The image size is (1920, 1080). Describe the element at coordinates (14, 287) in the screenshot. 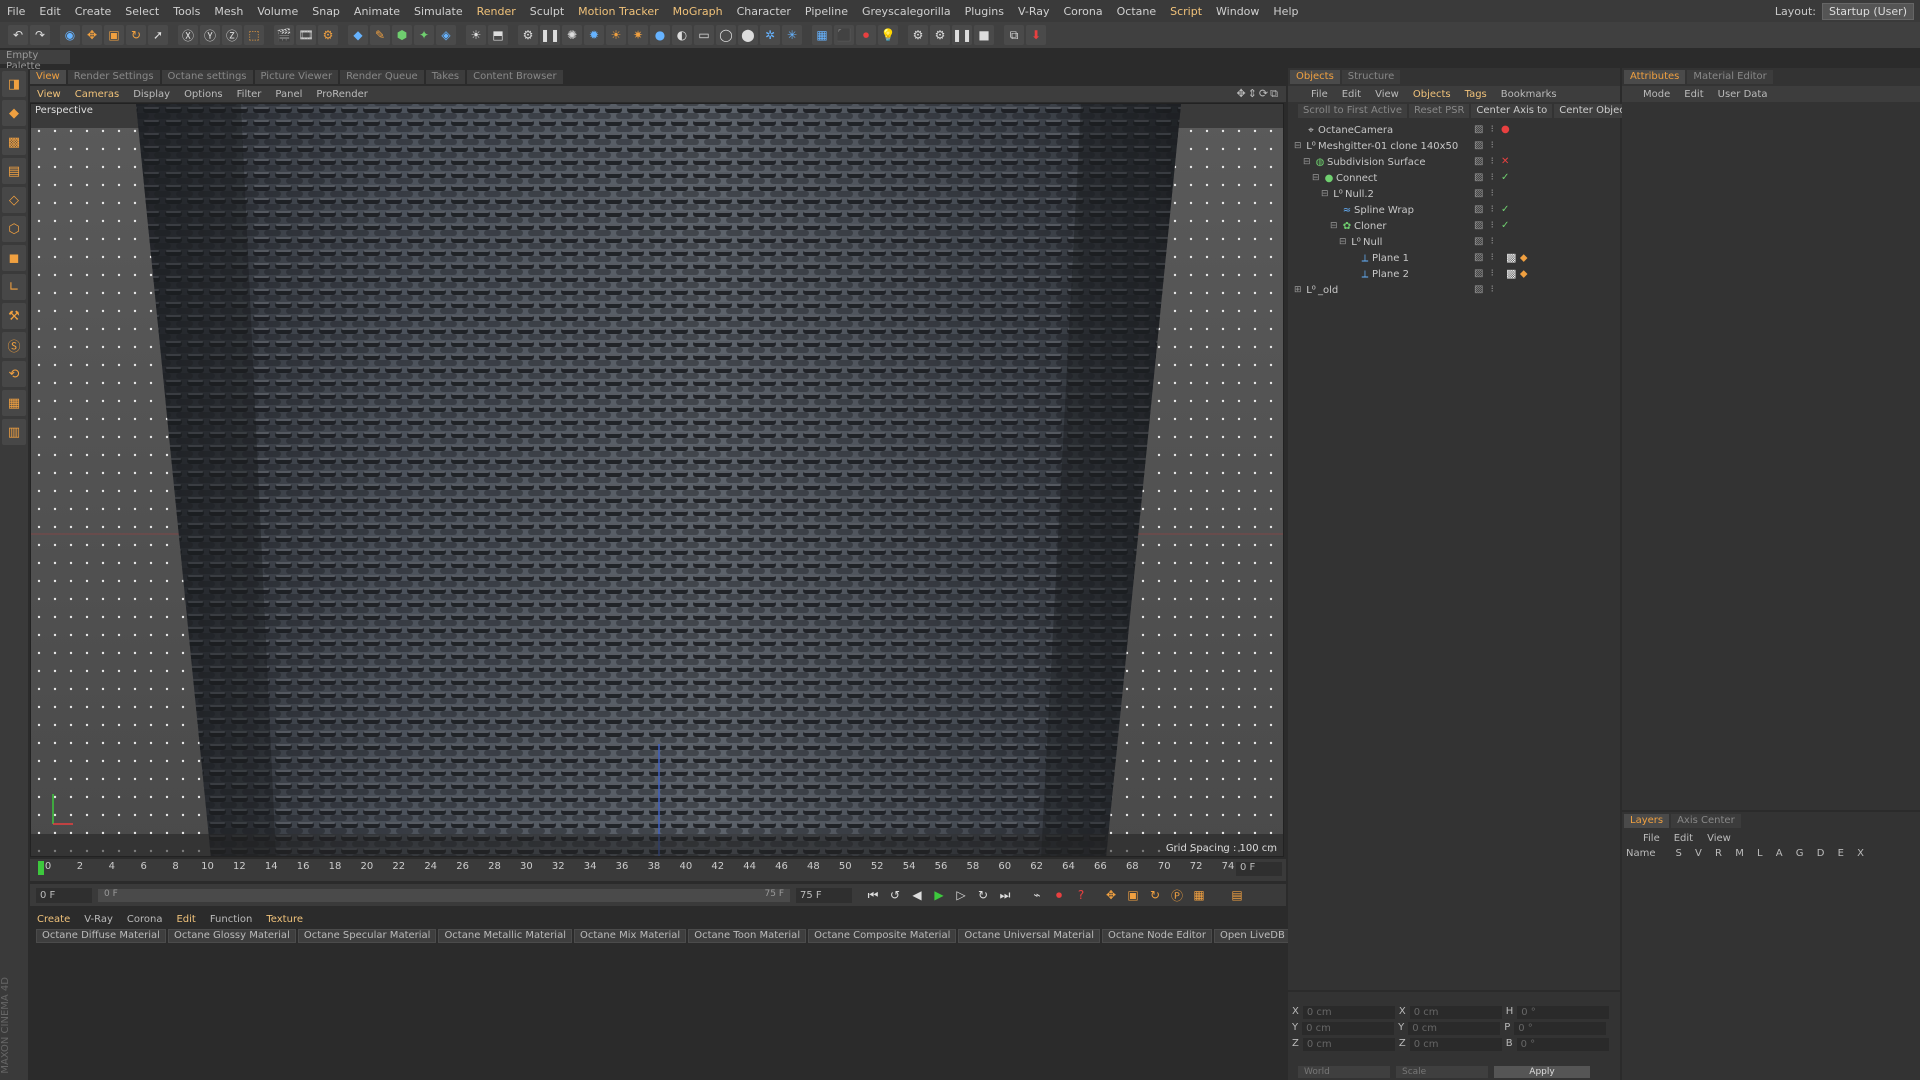

I see `axis-mode-icon: ∟` at that location.